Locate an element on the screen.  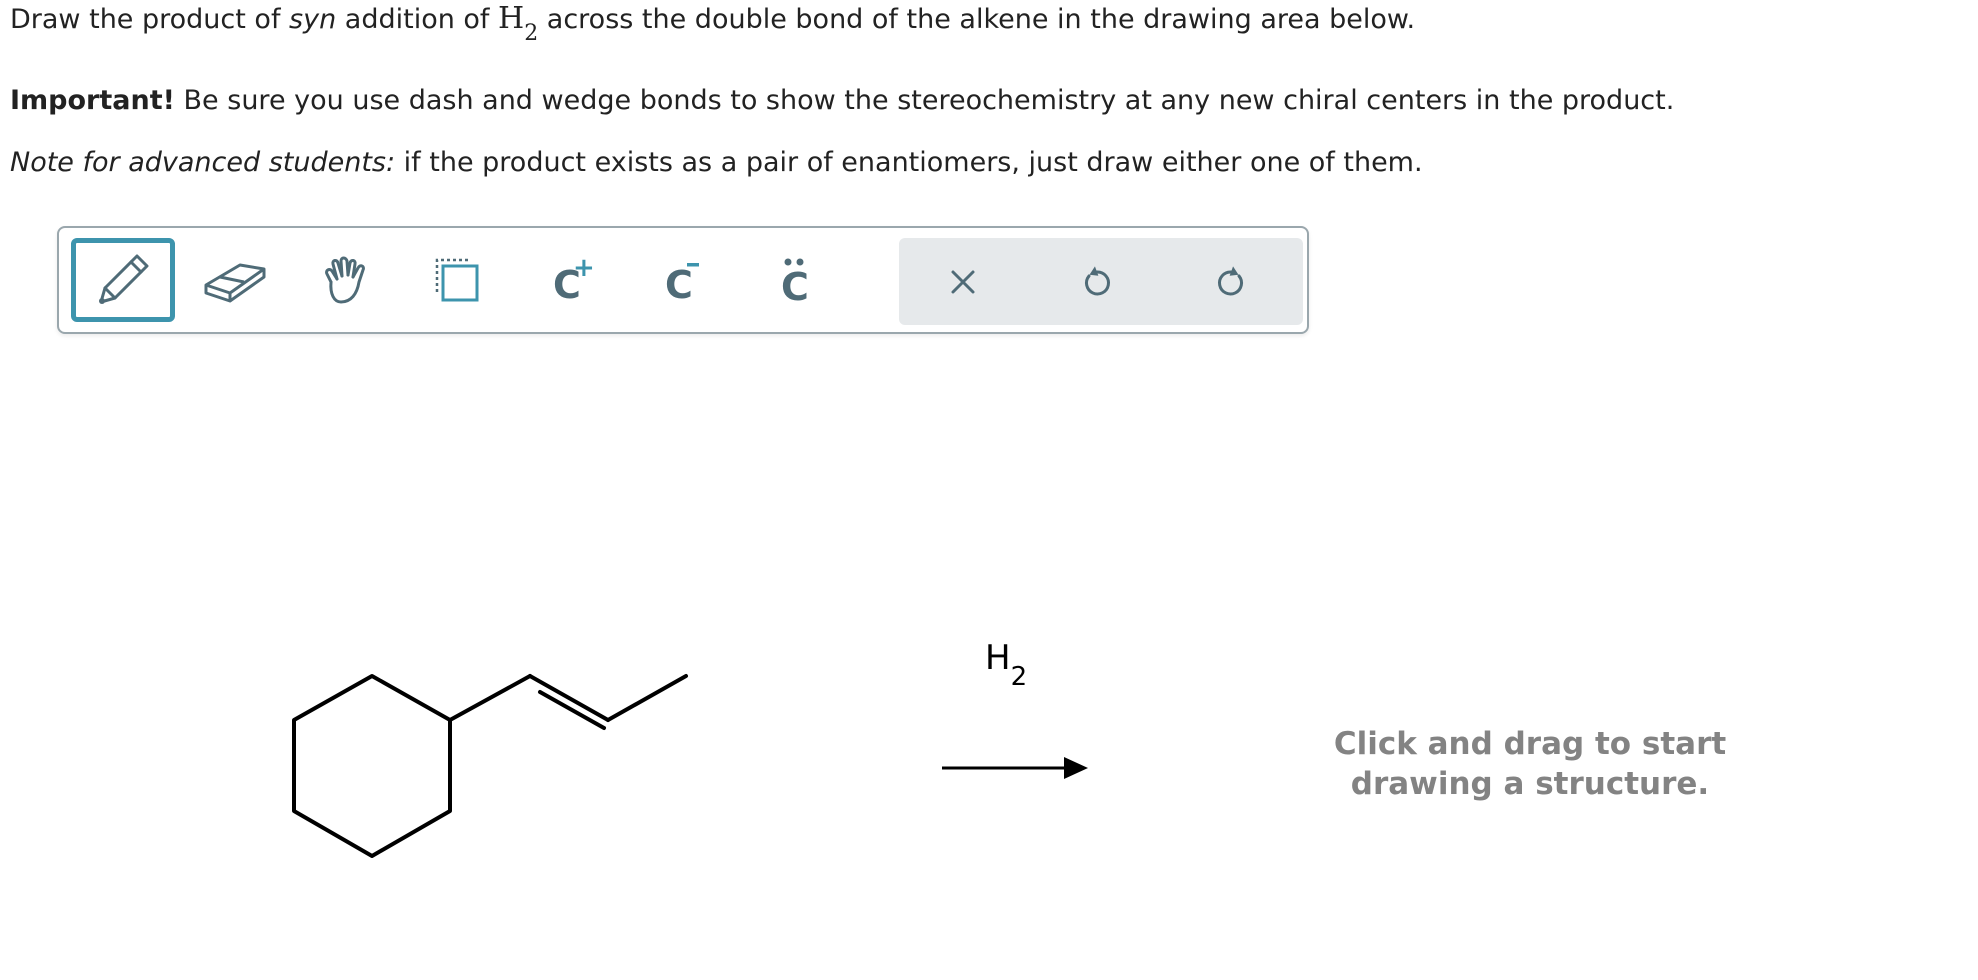
hint-line-2: drawing a structure. is located at coordinates (1530, 784).